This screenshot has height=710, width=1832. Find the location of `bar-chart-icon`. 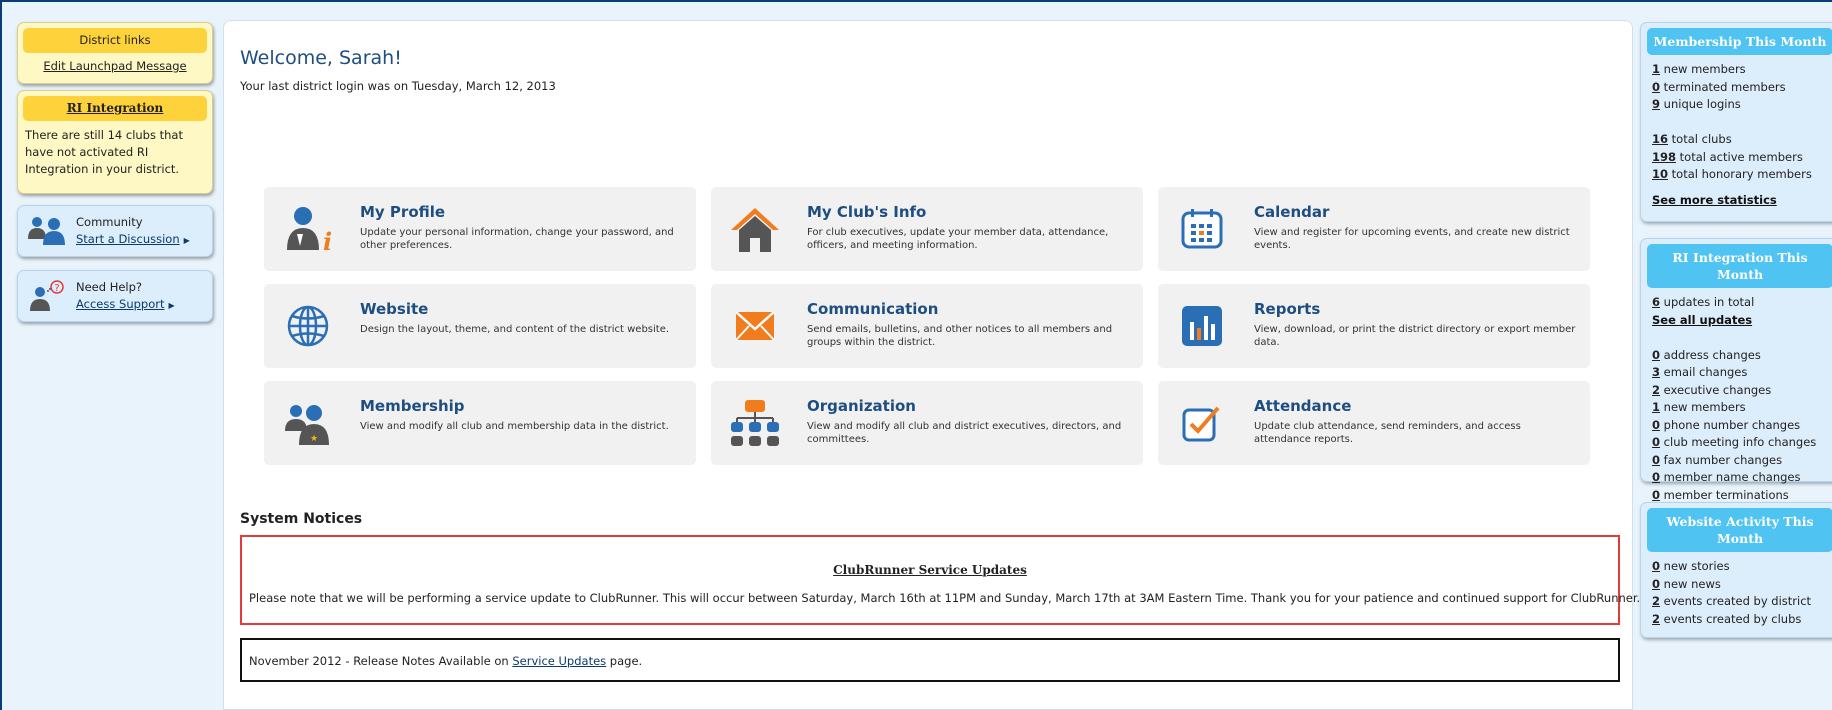

bar-chart-icon is located at coordinates (1202, 326).